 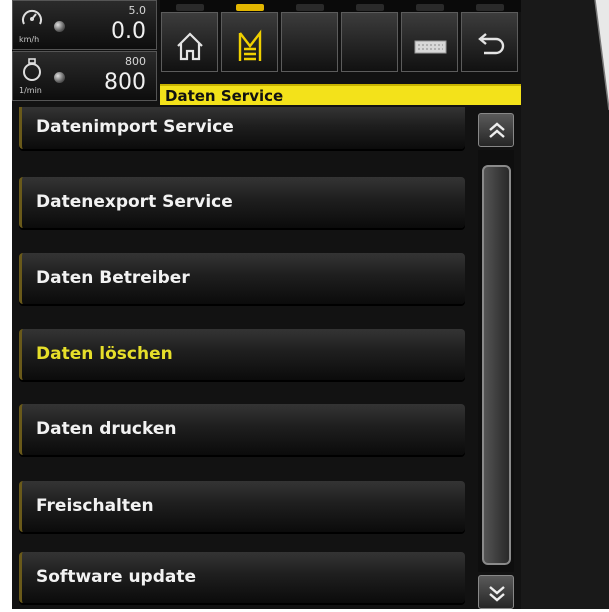 I want to click on speedometer-icon, so click(x=32, y=17).